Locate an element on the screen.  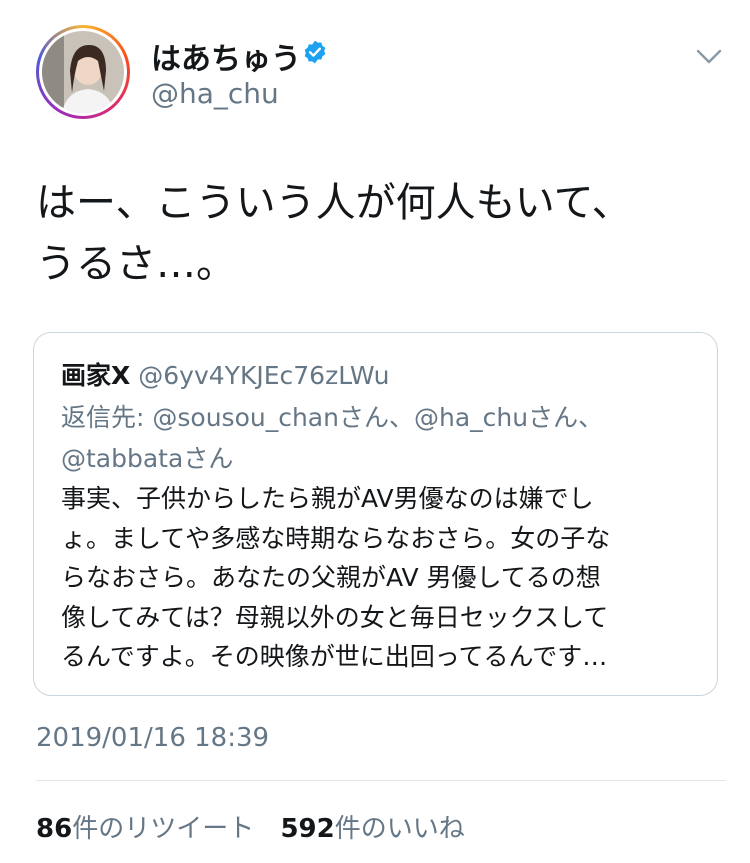
quoted-author-name: 画家X is located at coordinates (96, 375).